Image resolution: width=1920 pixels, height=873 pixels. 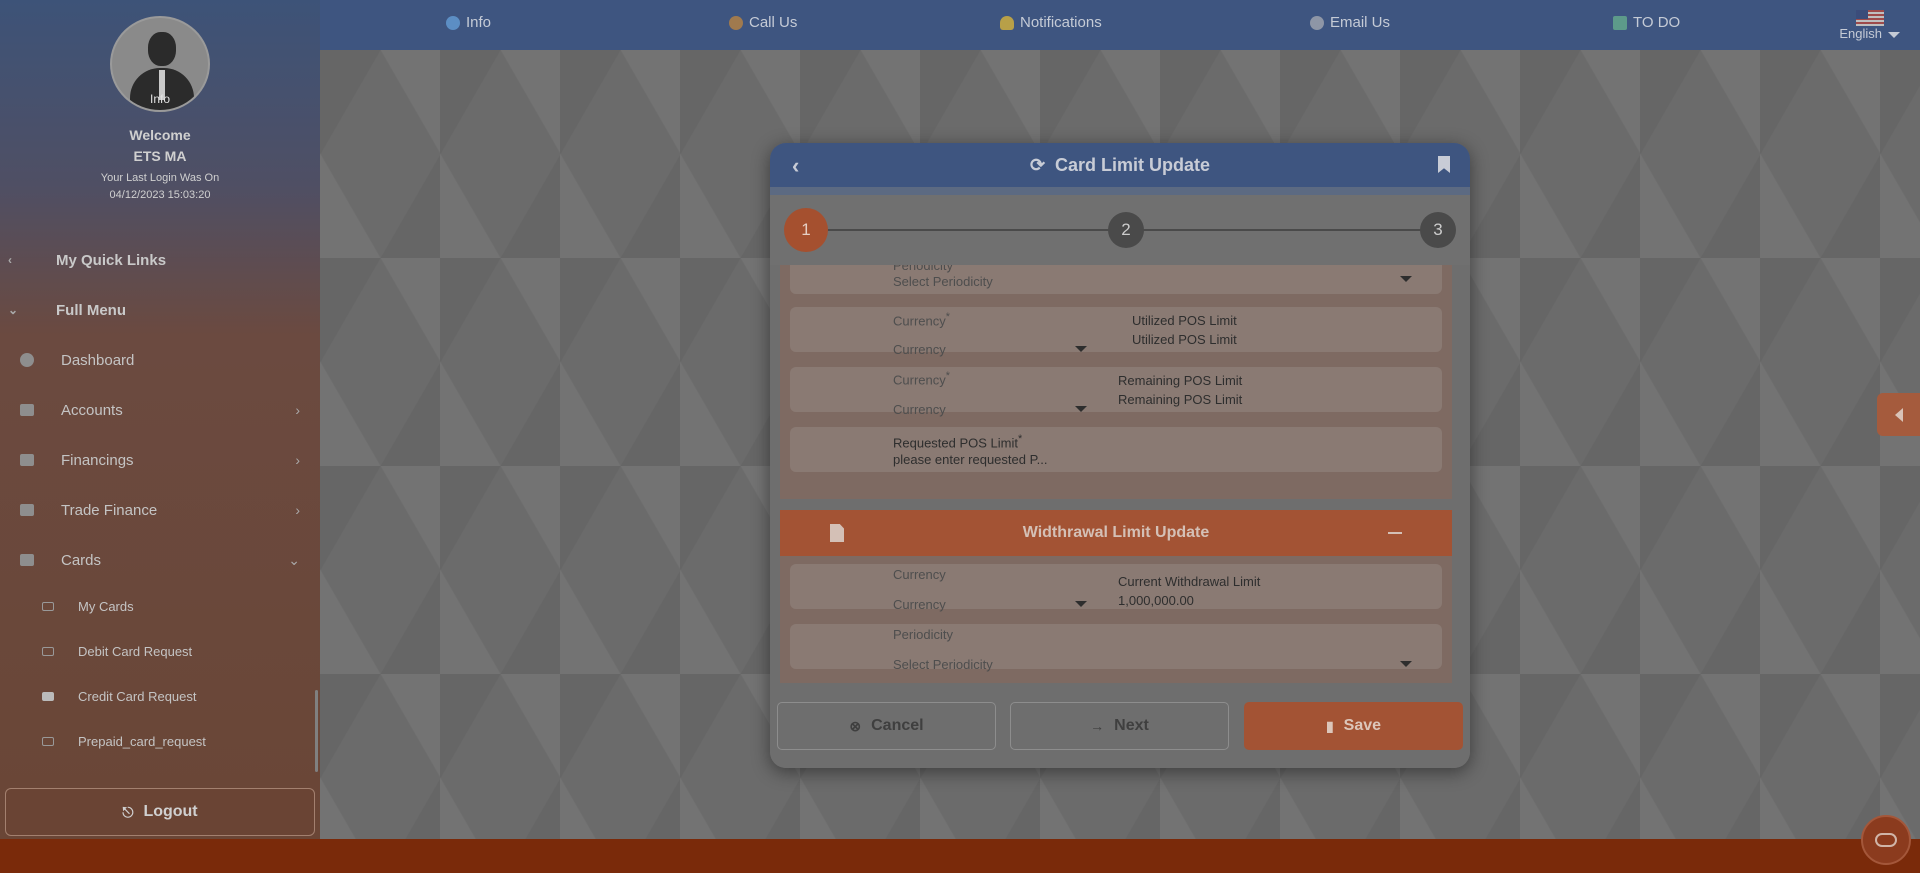 What do you see at coordinates (1438, 230) in the screenshot?
I see `step-3: 3` at bounding box center [1438, 230].